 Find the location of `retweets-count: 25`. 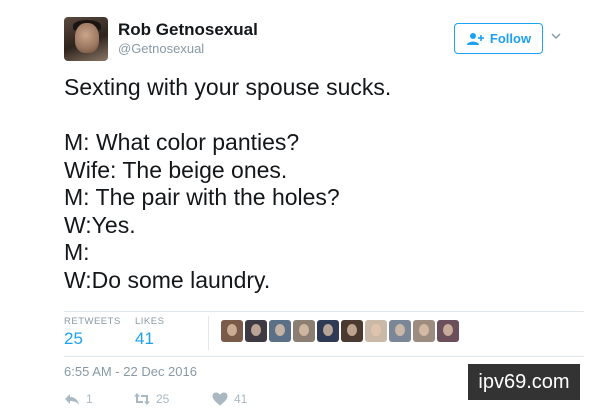

retweets-count: 25 is located at coordinates (73, 338).